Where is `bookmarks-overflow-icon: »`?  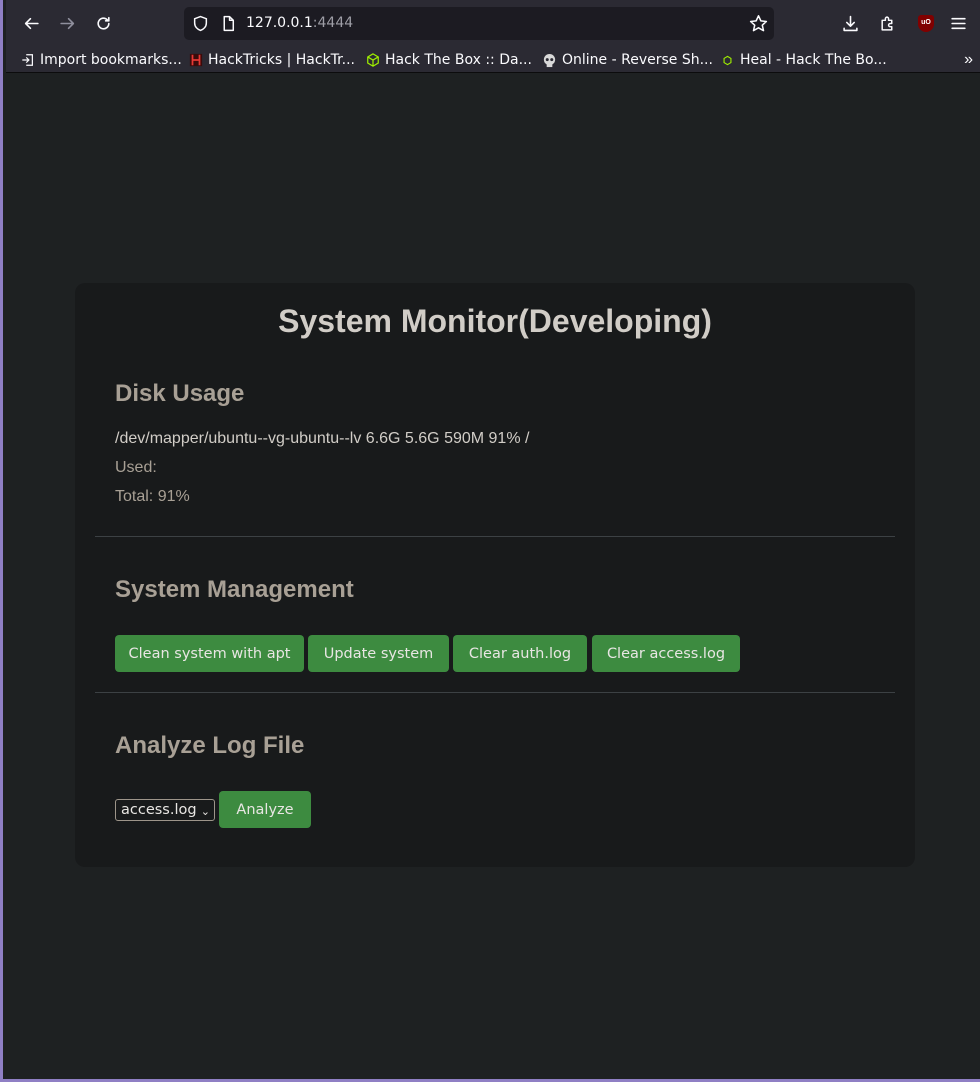 bookmarks-overflow-icon: » is located at coordinates (968, 60).